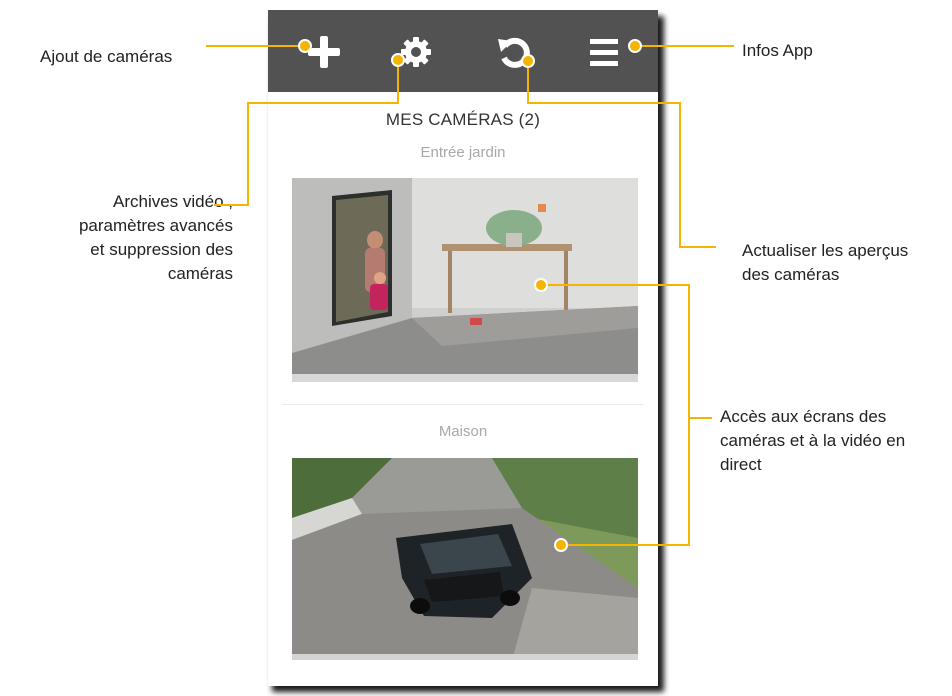 This screenshot has width=952, height=696. What do you see at coordinates (200, 273) in the screenshot?
I see `label-archives-line: caméras` at bounding box center [200, 273].